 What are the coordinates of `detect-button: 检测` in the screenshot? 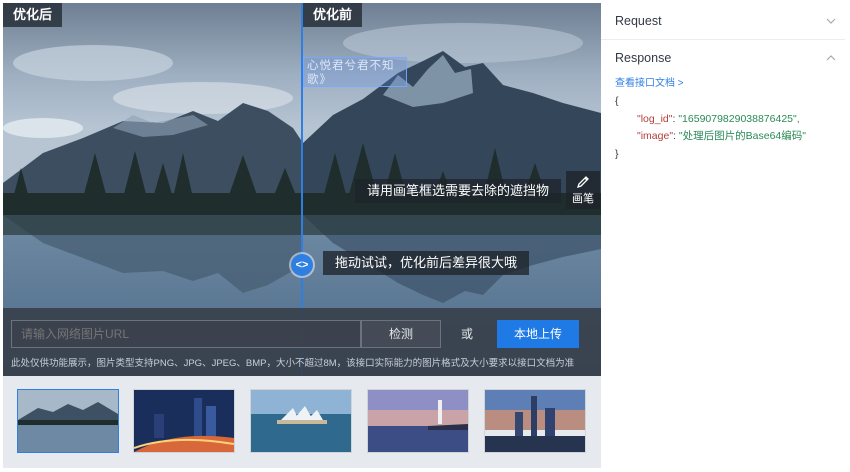 It's located at (401, 334).